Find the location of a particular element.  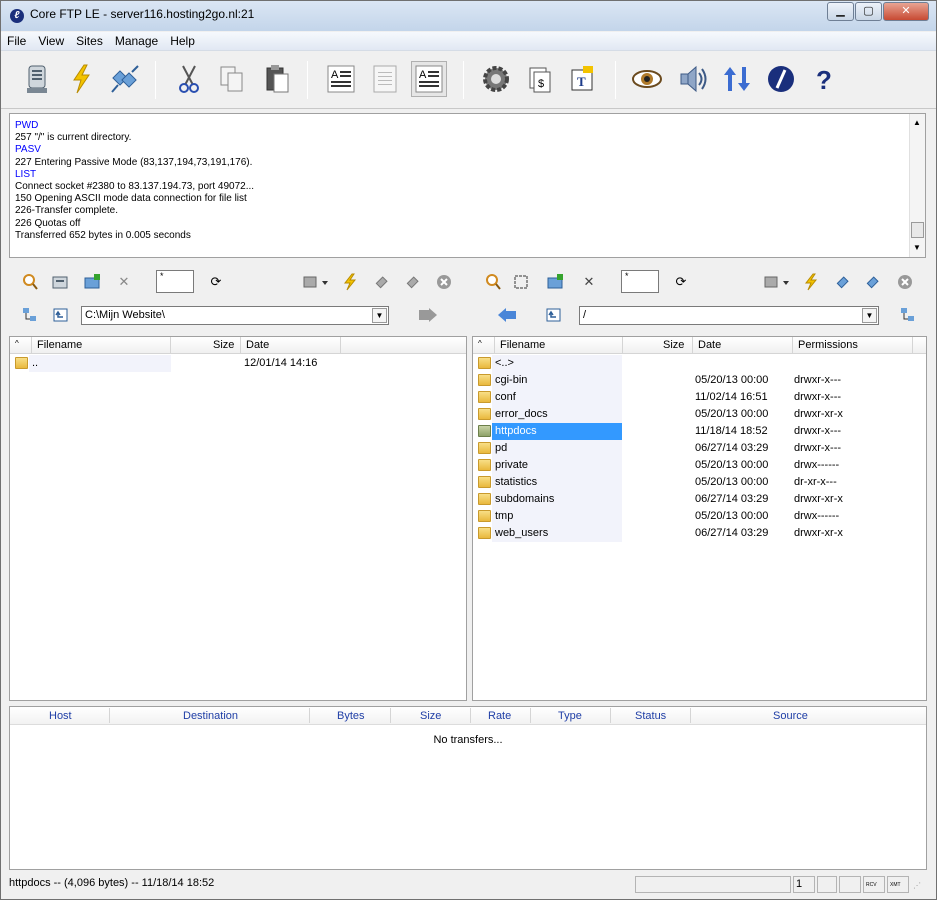

main-toolbar: A A $ T ? is located at coordinates (468, 81).